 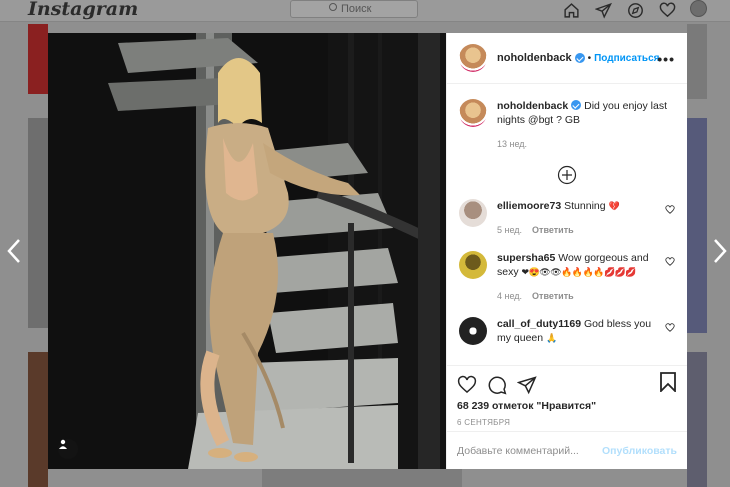 I want to click on follow-button: Подписаться, so click(x=626, y=58).